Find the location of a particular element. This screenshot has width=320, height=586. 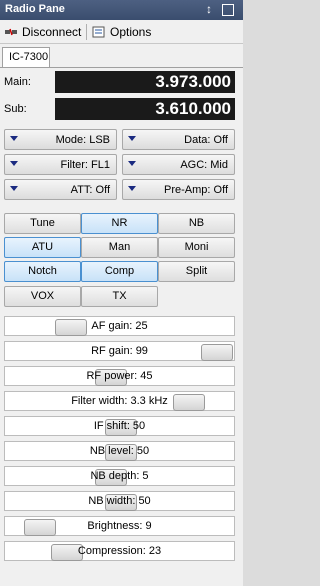

filter-width-slider: Filter width: 3.3 kHz is located at coordinates (119, 401).